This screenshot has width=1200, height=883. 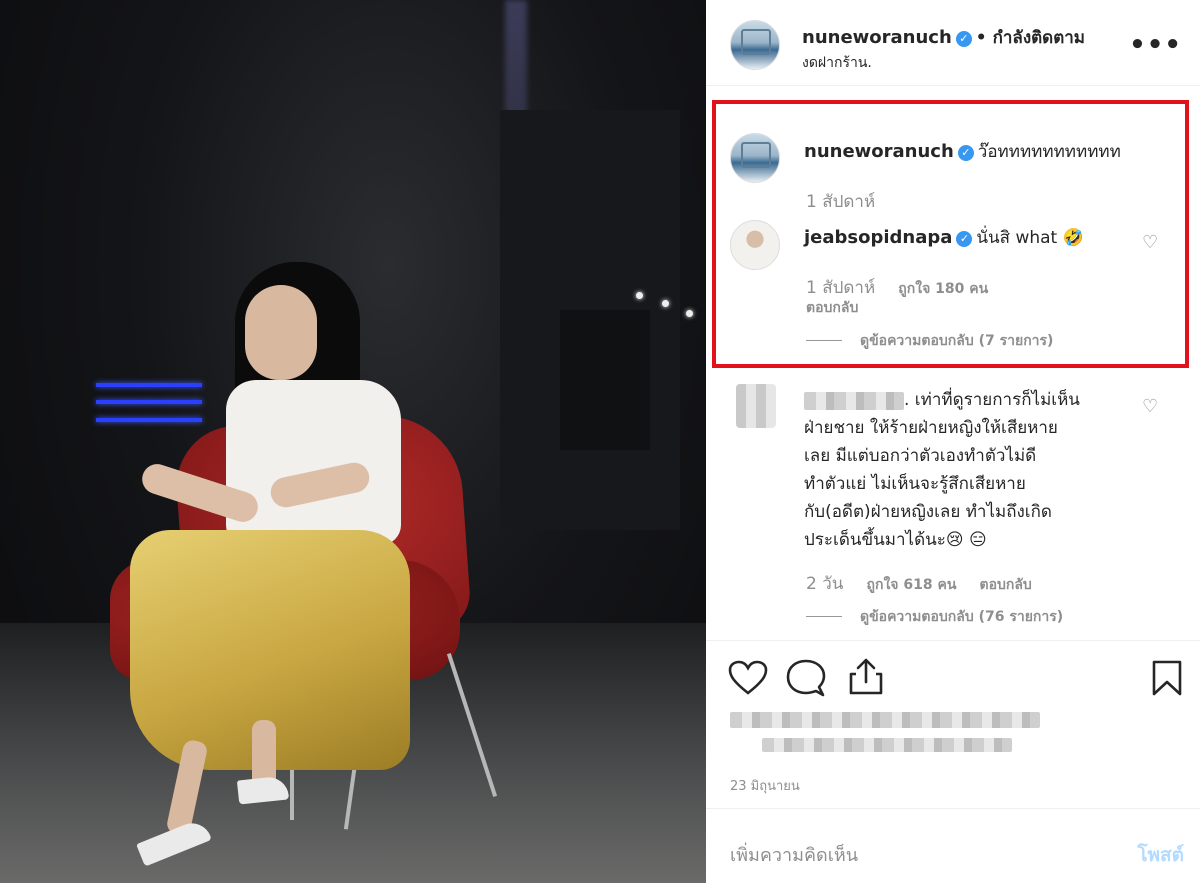 What do you see at coordinates (765, 785) in the screenshot?
I see `post-date: 23 มิถุนายน` at bounding box center [765, 785].